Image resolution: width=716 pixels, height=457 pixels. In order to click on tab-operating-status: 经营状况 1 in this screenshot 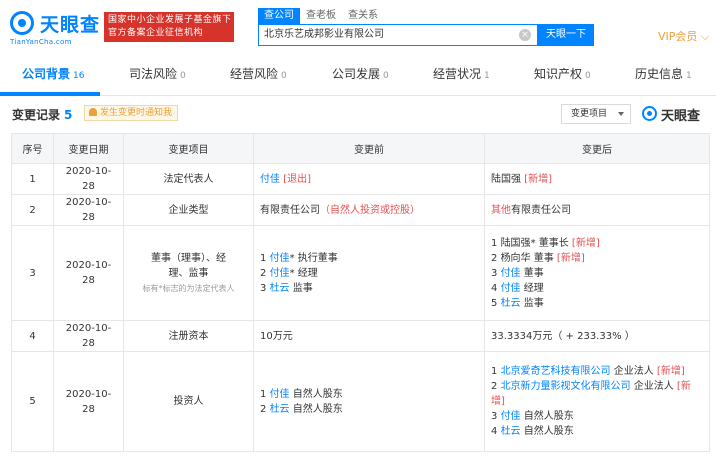, I will do `click(461, 76)`.